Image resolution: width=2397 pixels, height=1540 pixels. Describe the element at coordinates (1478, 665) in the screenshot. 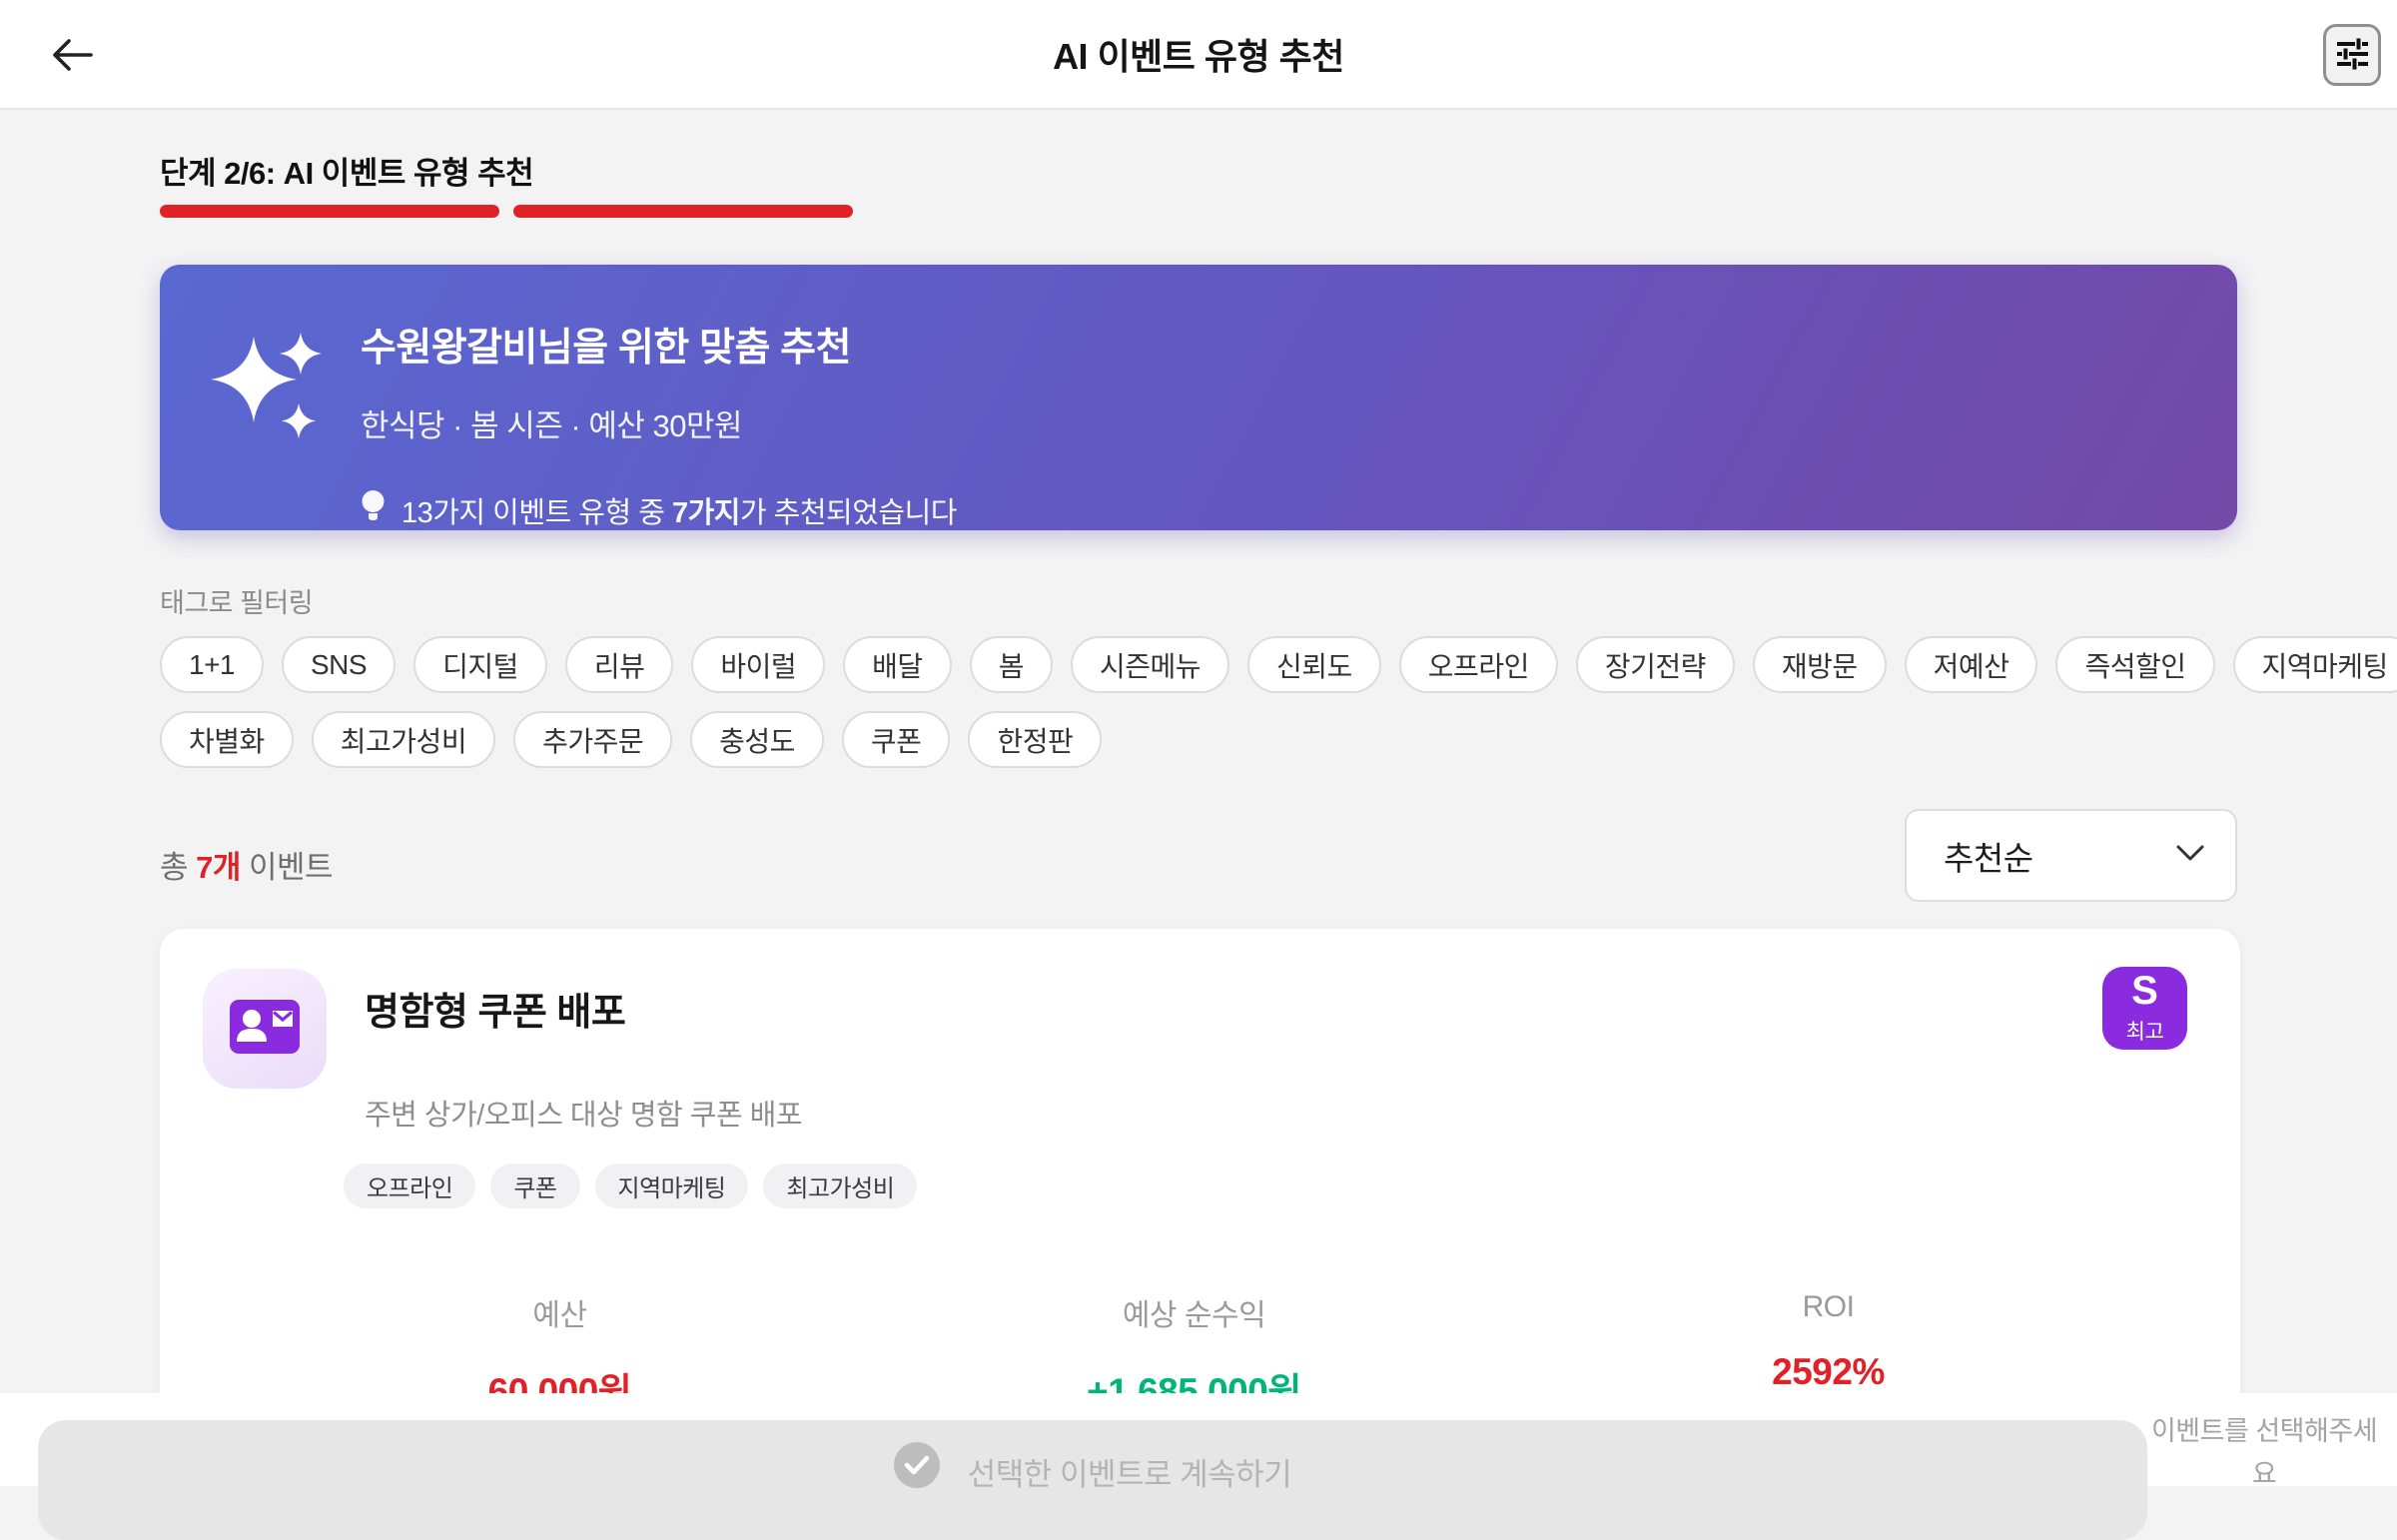

I see `tag-filter-chip: 오프라인` at that location.